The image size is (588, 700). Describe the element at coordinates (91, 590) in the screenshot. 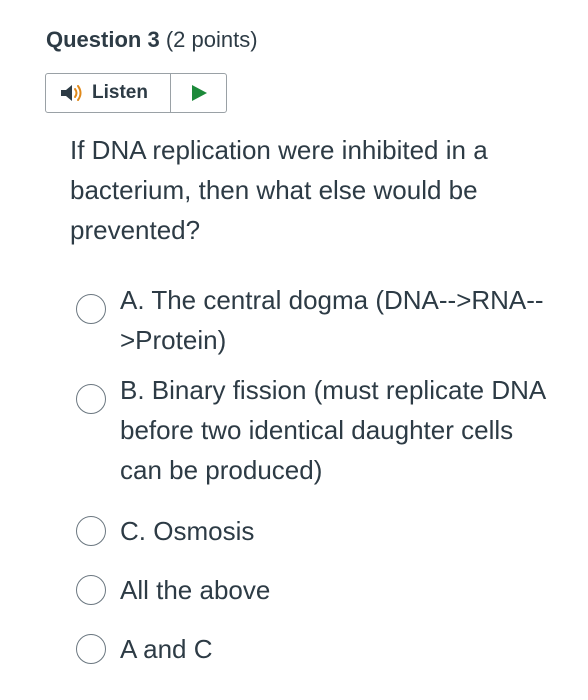

I see `radio-button-all` at that location.